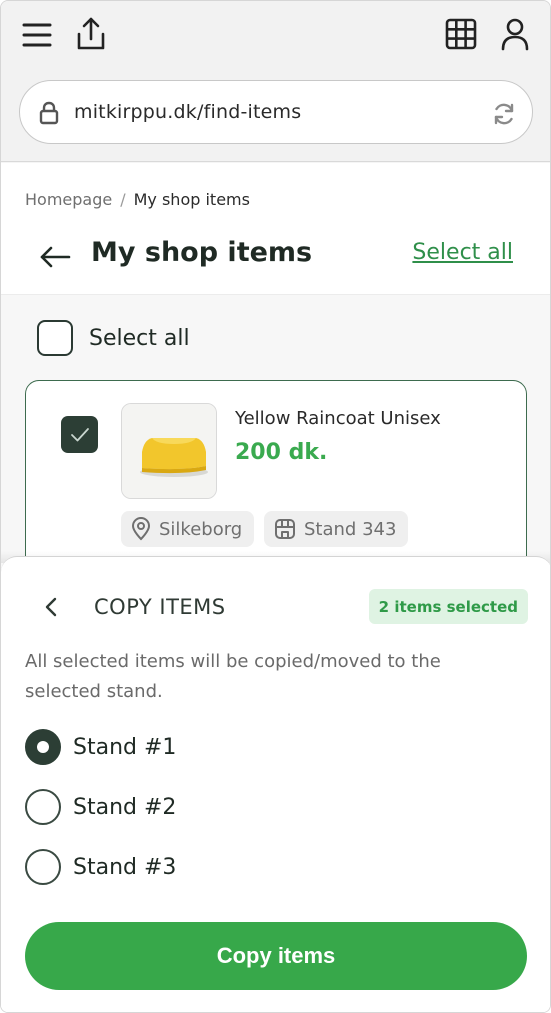 Image resolution: width=551 pixels, height=1013 pixels. I want to click on address-bar: mitkirppu.dk/find-items, so click(276, 112).